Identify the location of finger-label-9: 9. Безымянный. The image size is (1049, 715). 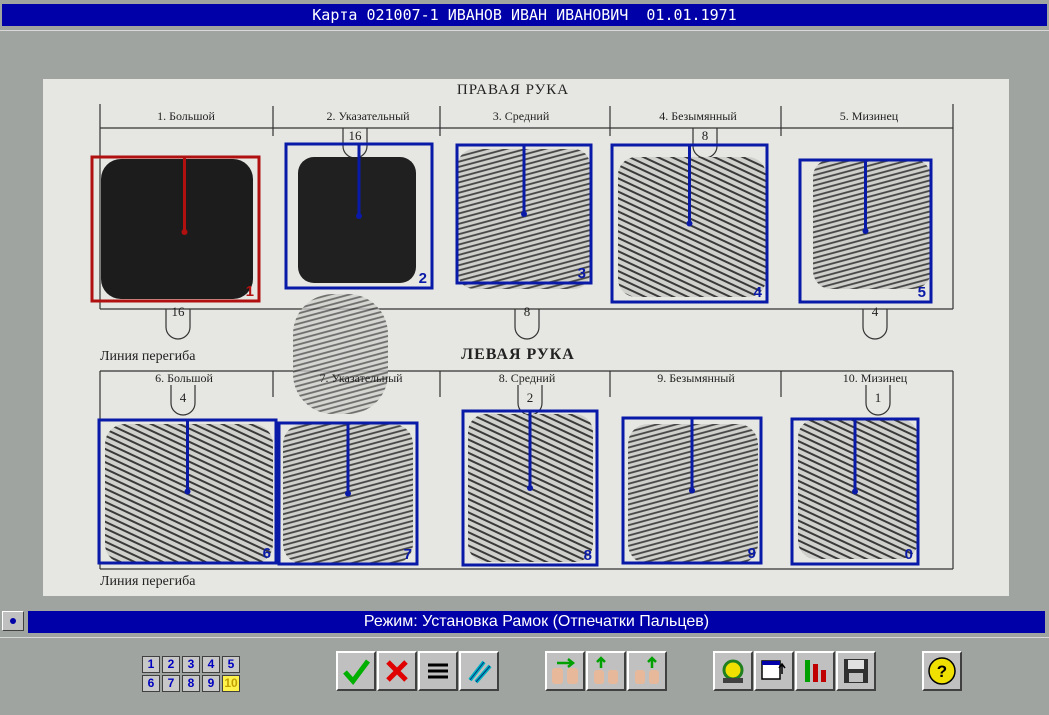
(696, 378).